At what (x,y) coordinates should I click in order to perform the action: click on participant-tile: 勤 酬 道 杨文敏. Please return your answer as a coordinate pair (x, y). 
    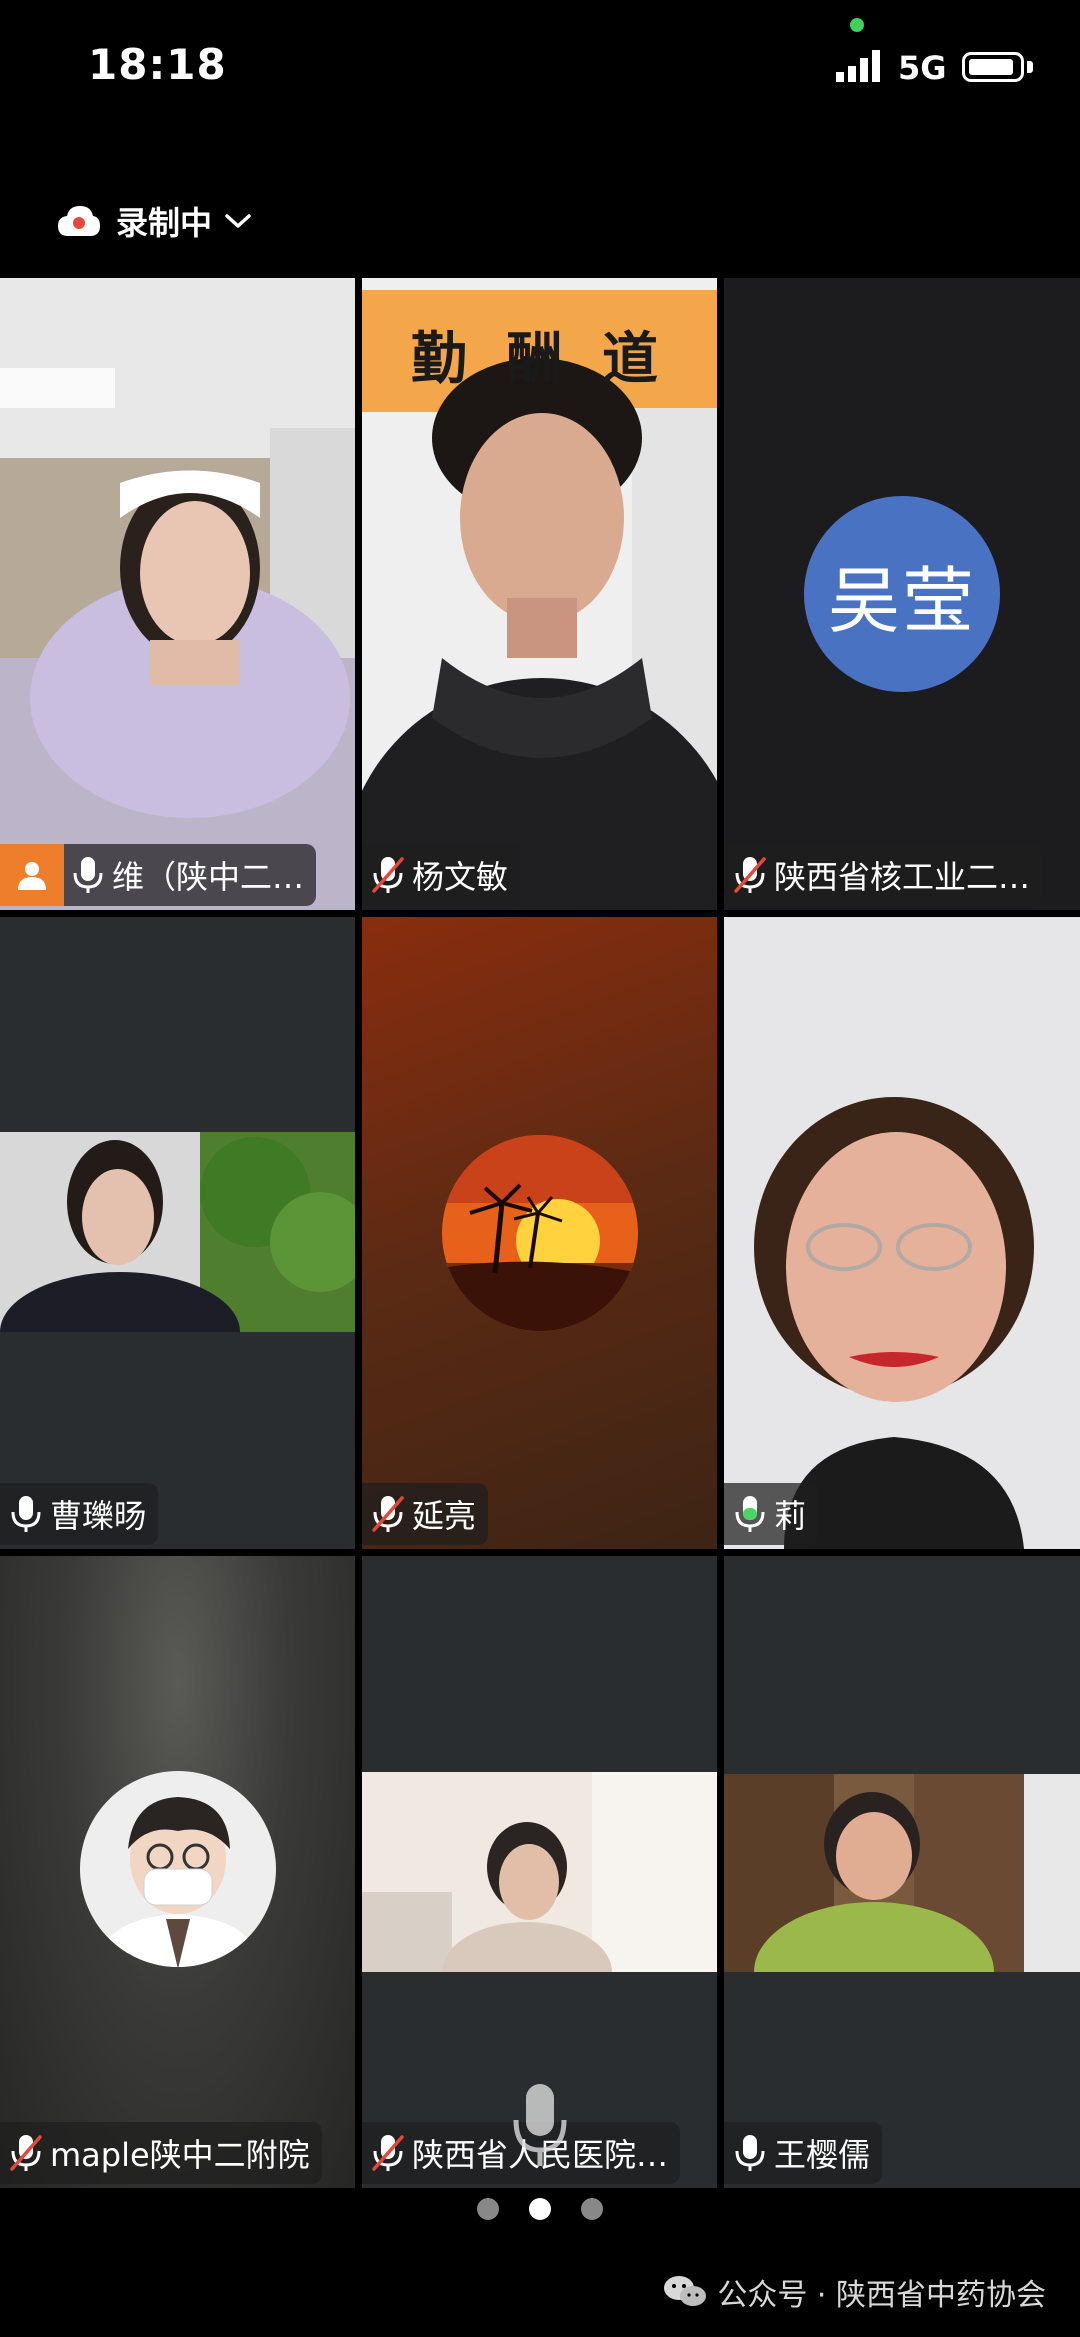
    Looking at the image, I should click on (539, 594).